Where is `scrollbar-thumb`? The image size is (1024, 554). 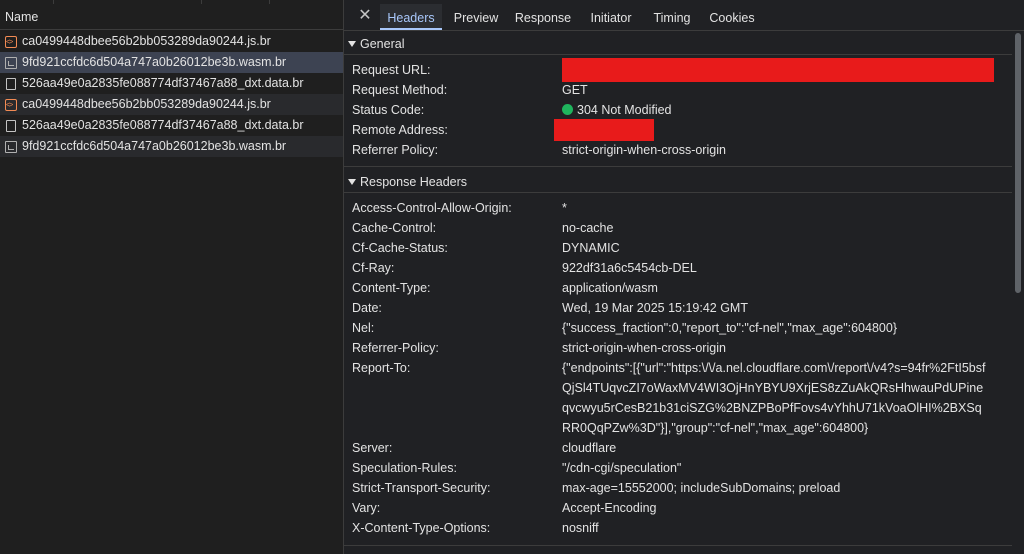 scrollbar-thumb is located at coordinates (1018, 163).